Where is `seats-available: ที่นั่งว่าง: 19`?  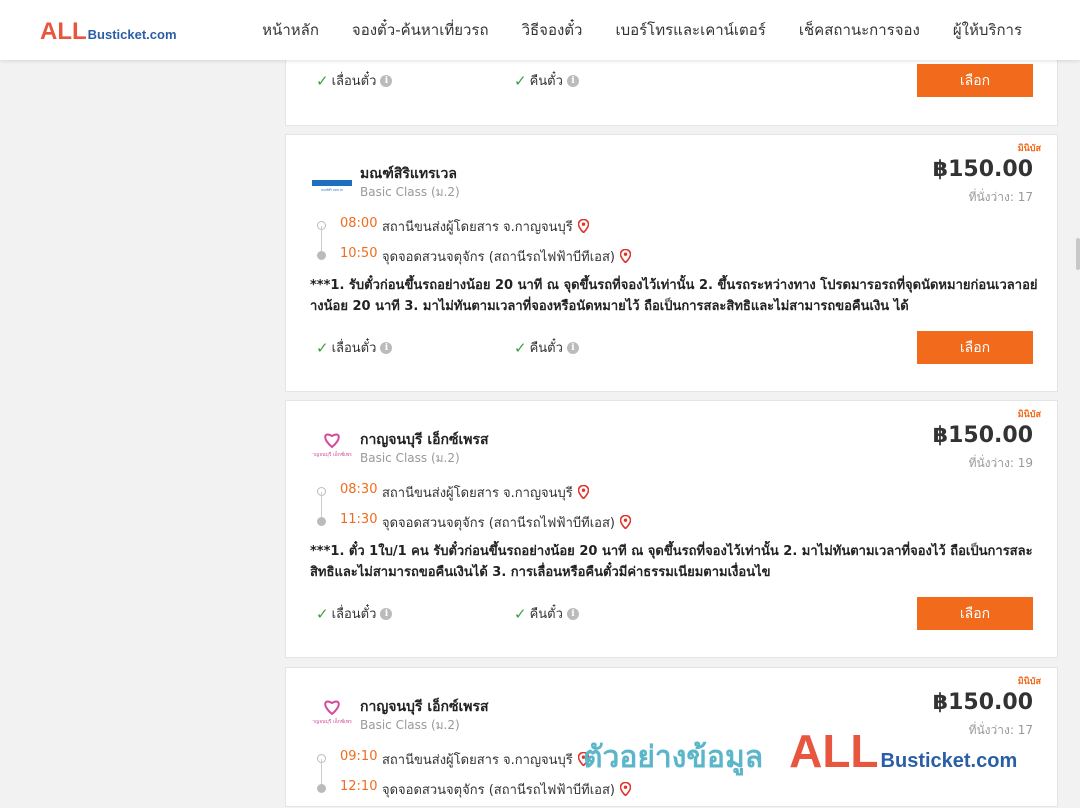 seats-available: ที่นั่งว่าง: 19 is located at coordinates (1000, 463).